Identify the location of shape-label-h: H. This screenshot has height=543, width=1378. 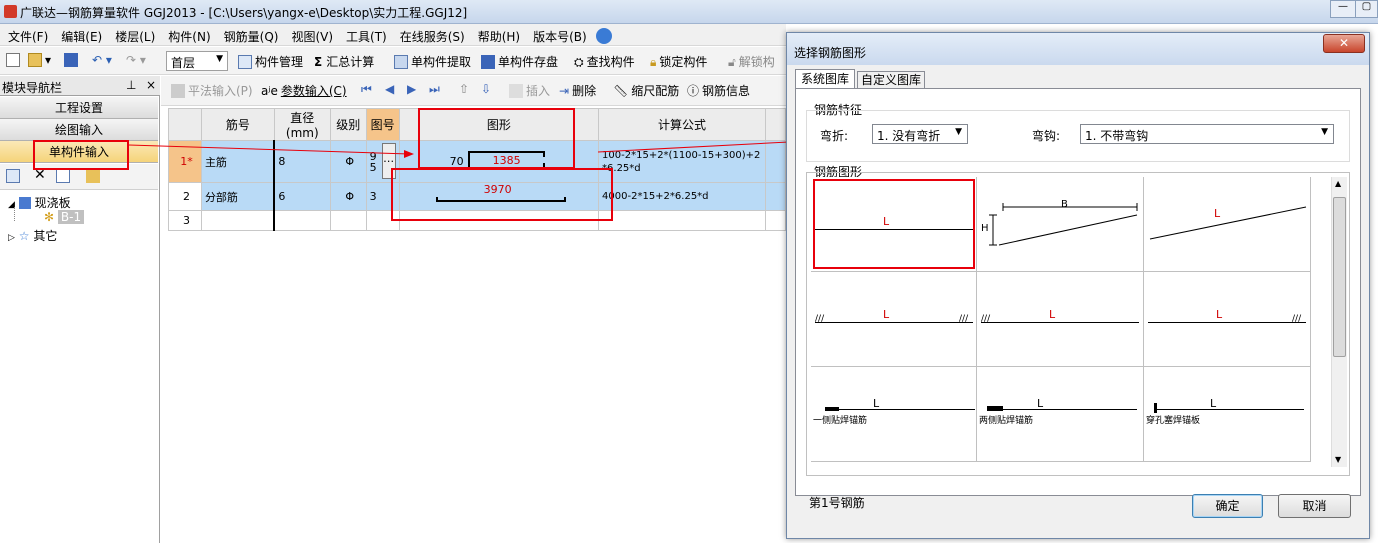
(985, 228).